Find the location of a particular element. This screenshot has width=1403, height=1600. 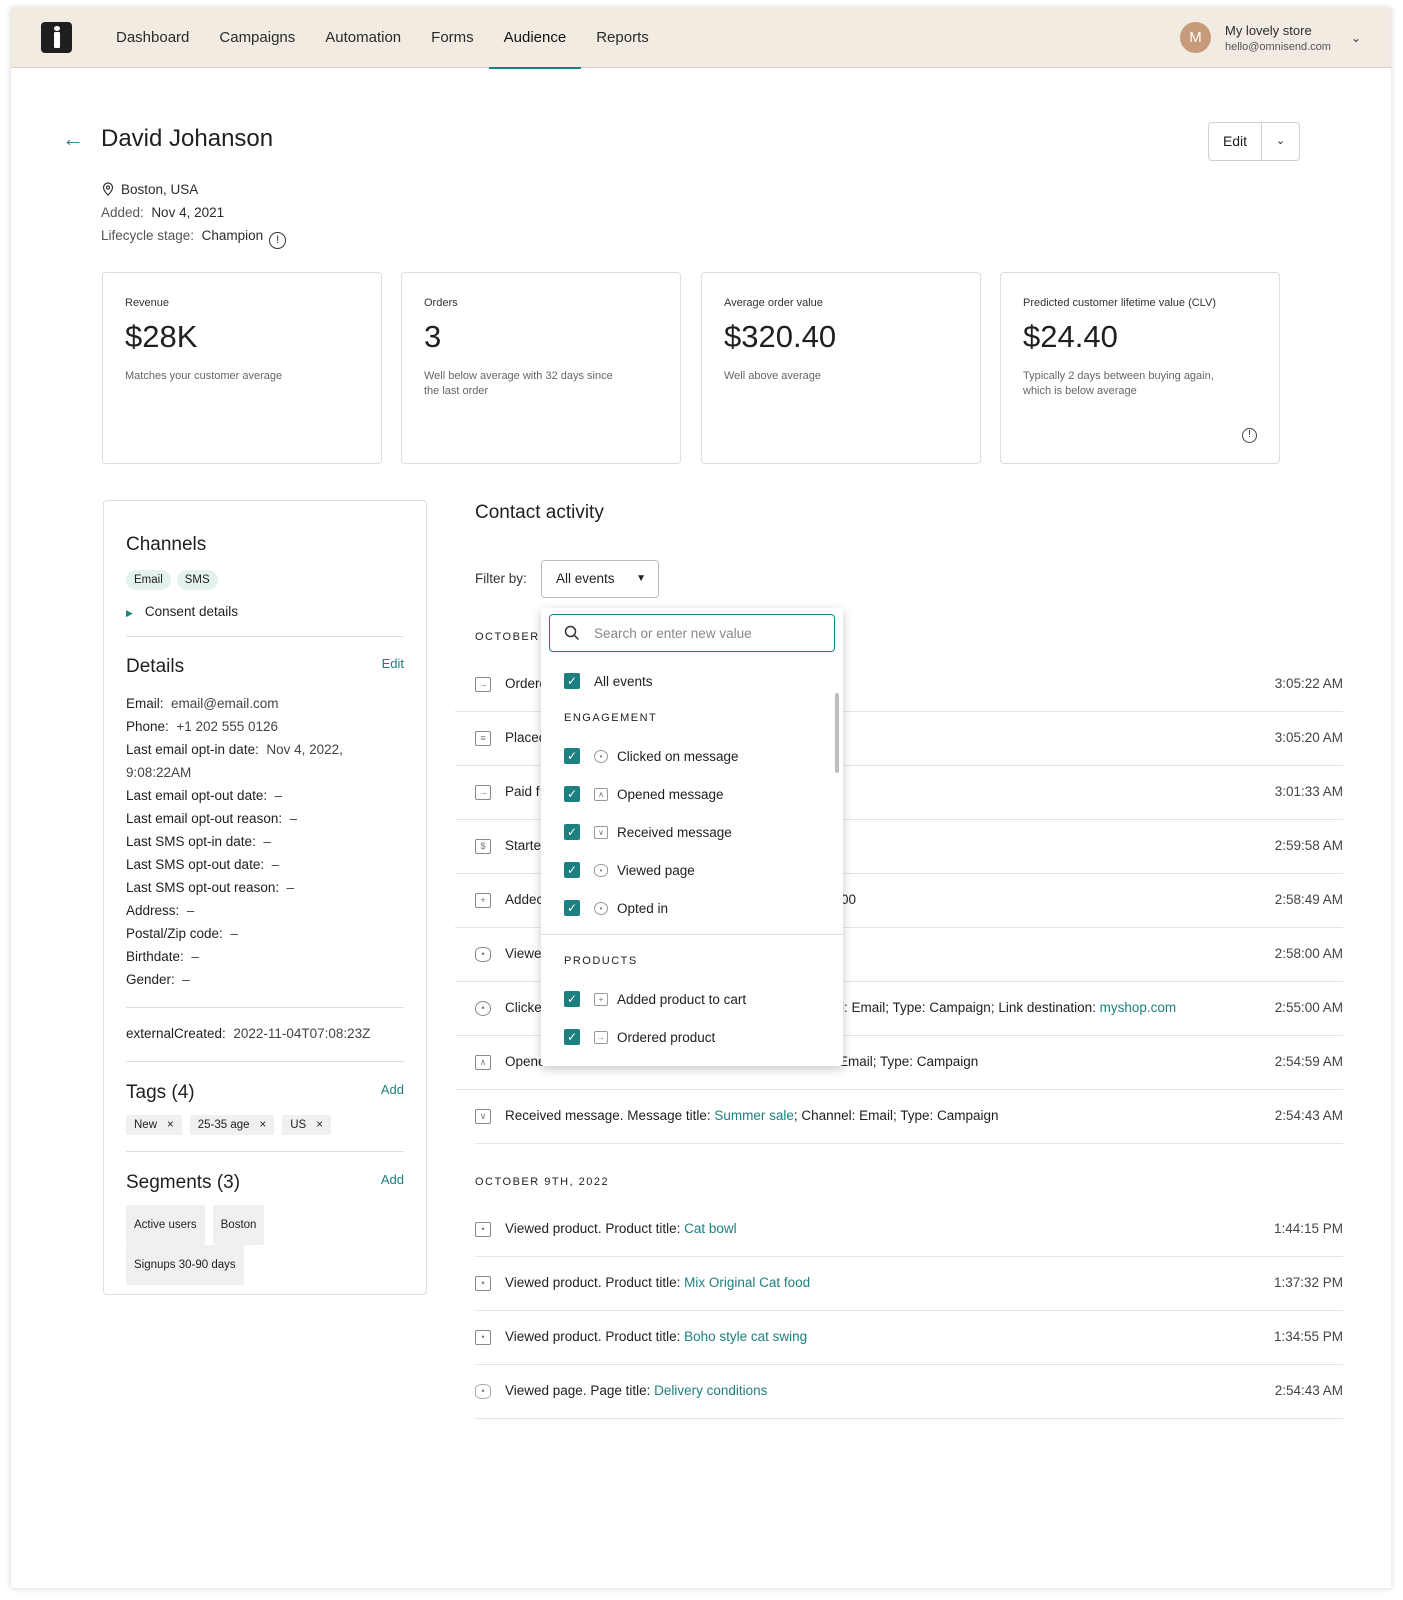

option-opted-in: ✓ • Opted in is located at coordinates (616, 908).